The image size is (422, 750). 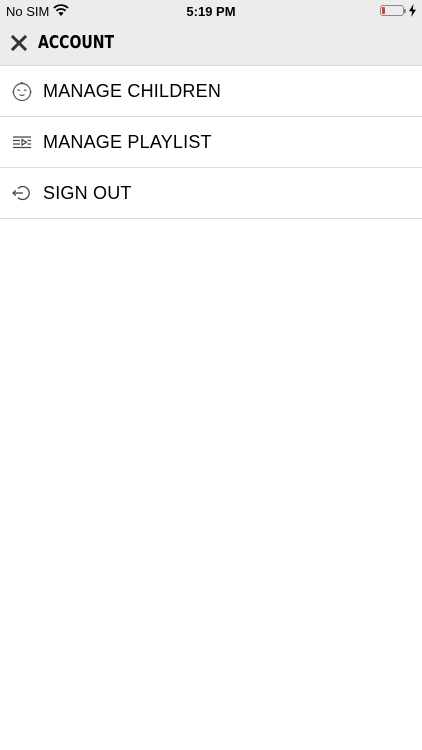 I want to click on menu-item-sign-out: SIGN OUT, so click(x=211, y=193).